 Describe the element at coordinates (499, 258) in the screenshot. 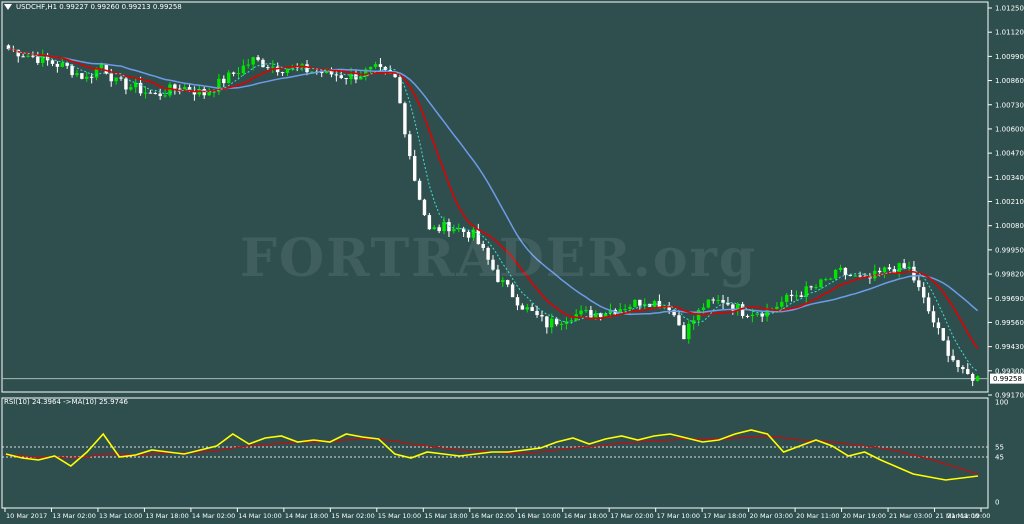

I see `watermark: FORTRADER.org` at that location.